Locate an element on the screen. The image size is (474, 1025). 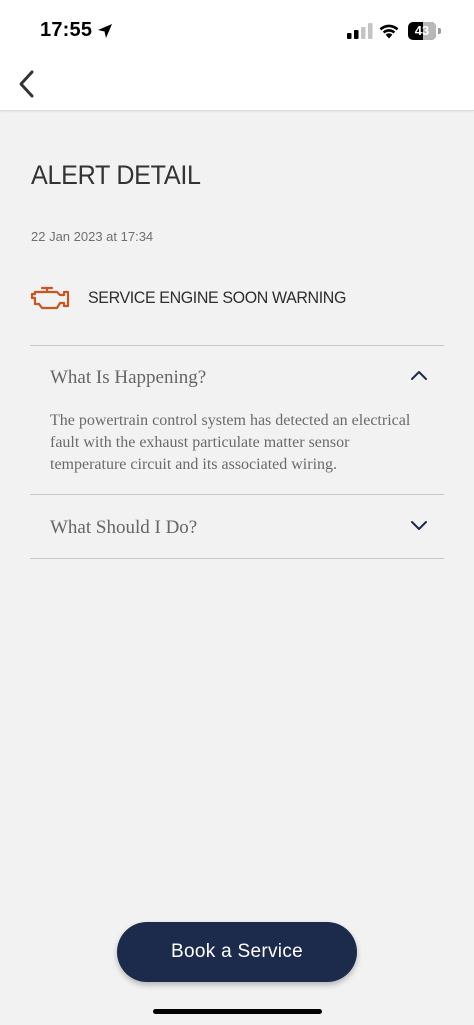
accordion-label: What Is Happening? is located at coordinates (128, 377).